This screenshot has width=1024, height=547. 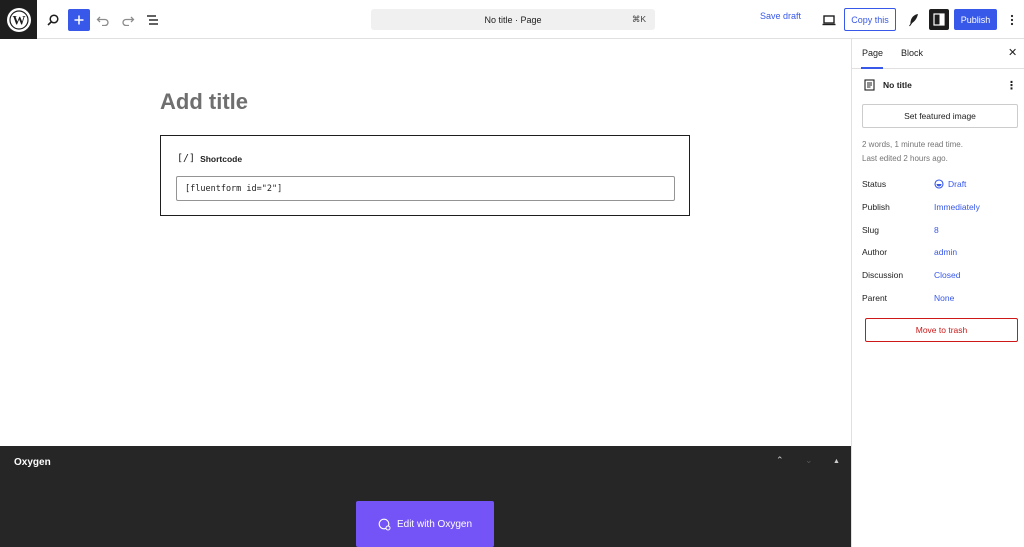 What do you see at coordinates (945, 252) in the screenshot?
I see `author-value: admin` at bounding box center [945, 252].